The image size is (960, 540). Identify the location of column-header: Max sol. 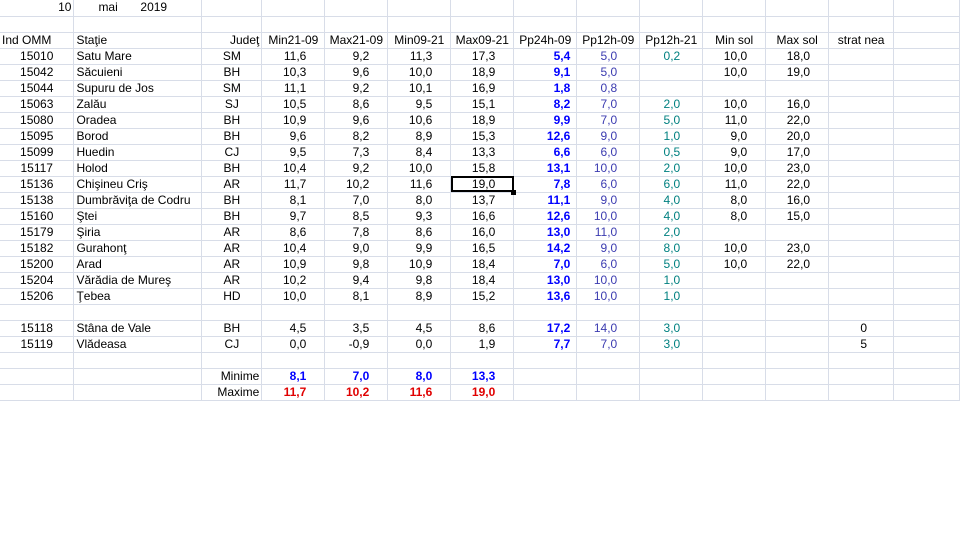
(797, 40).